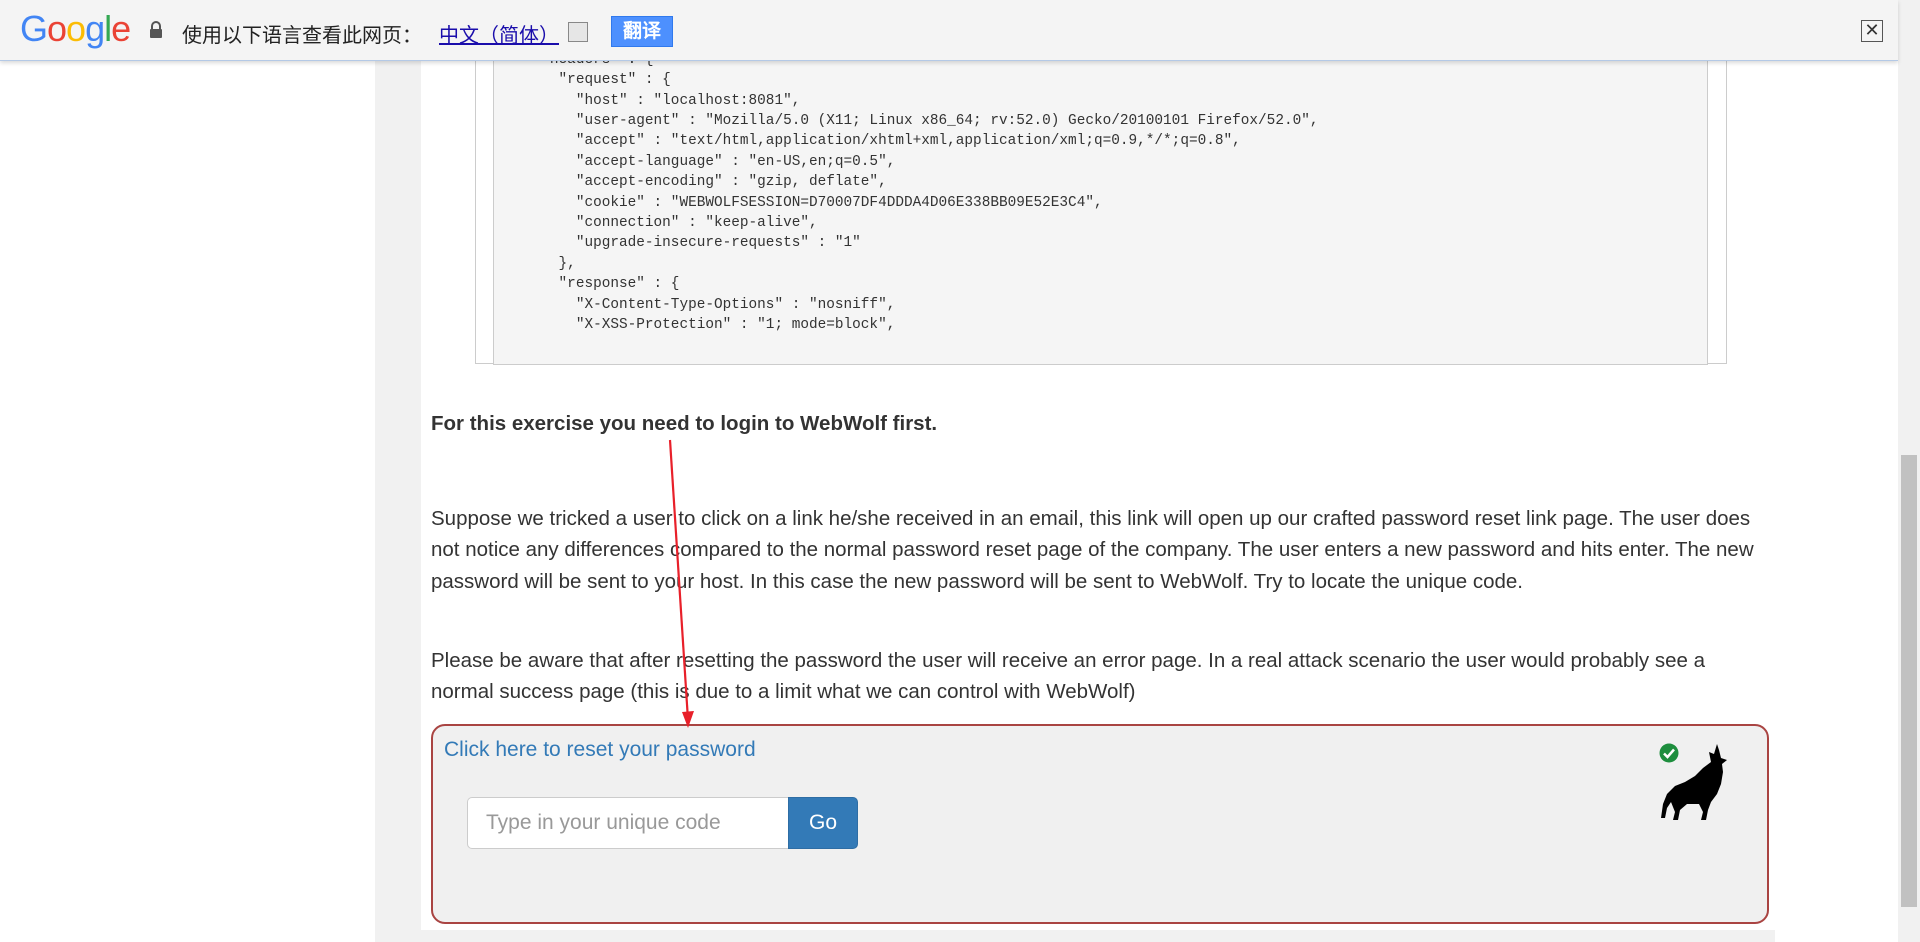 This screenshot has width=1920, height=942. What do you see at coordinates (156, 29) in the screenshot?
I see `lock-icon` at bounding box center [156, 29].